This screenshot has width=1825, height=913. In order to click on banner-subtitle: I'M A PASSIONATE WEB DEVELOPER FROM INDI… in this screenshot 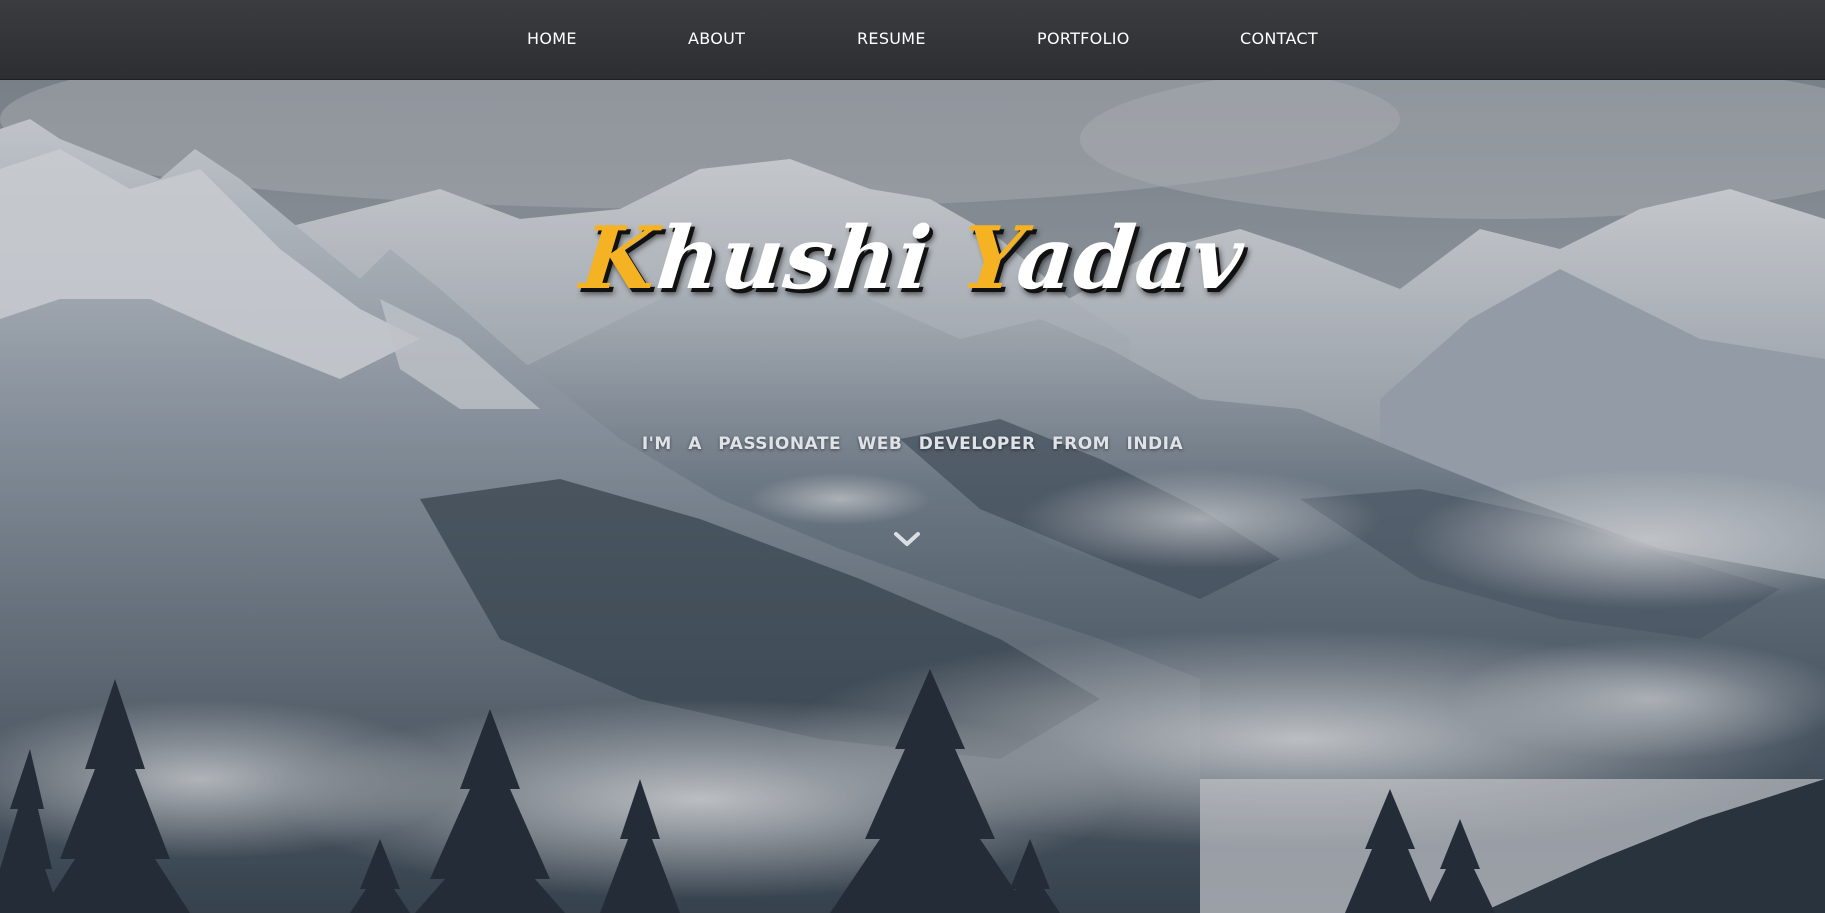, I will do `click(912, 444)`.